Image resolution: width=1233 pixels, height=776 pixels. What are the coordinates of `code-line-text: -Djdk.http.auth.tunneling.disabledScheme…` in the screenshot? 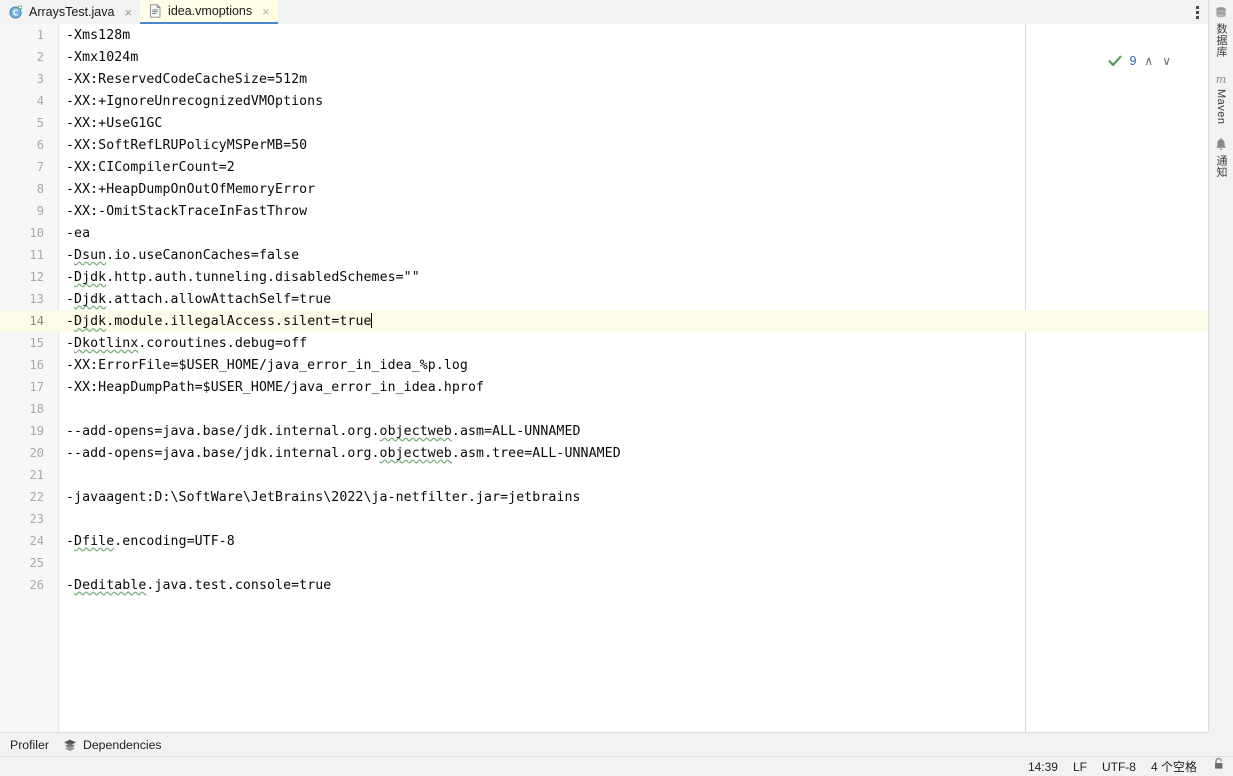 It's located at (633, 277).